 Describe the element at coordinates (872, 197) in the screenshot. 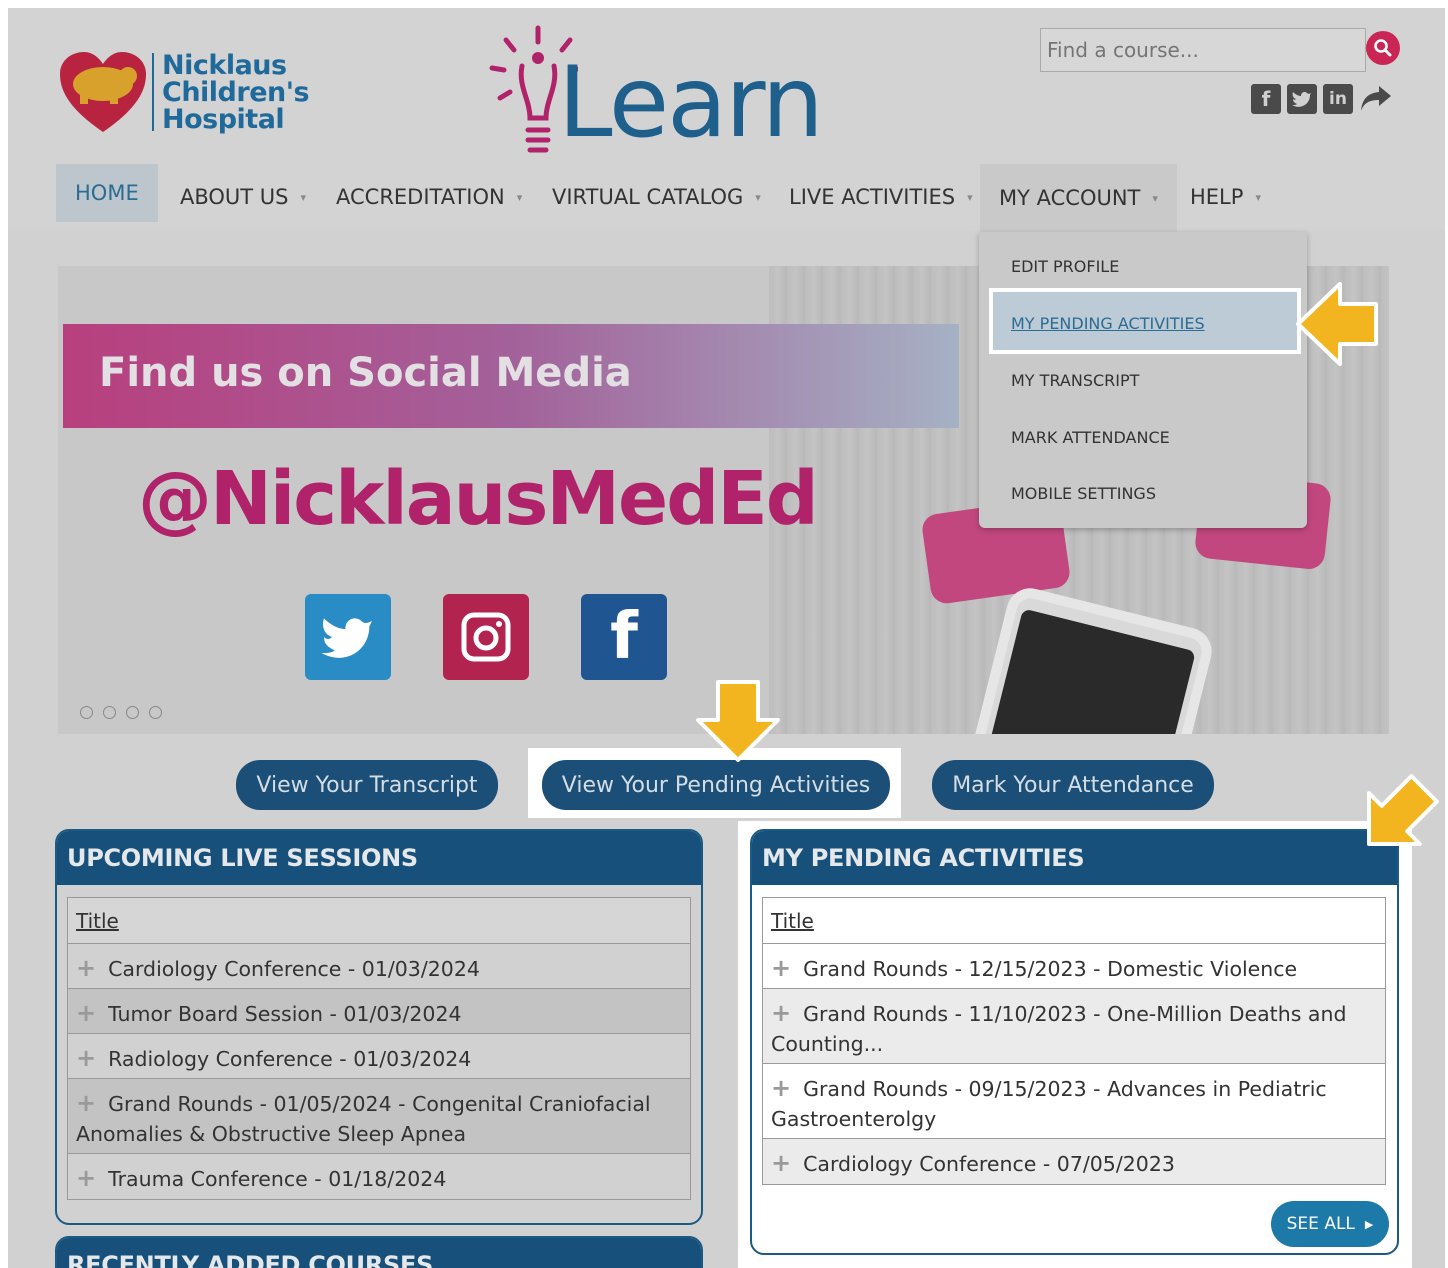

I see `nav-live-activities-label: LIVE ACTIVITIES` at that location.